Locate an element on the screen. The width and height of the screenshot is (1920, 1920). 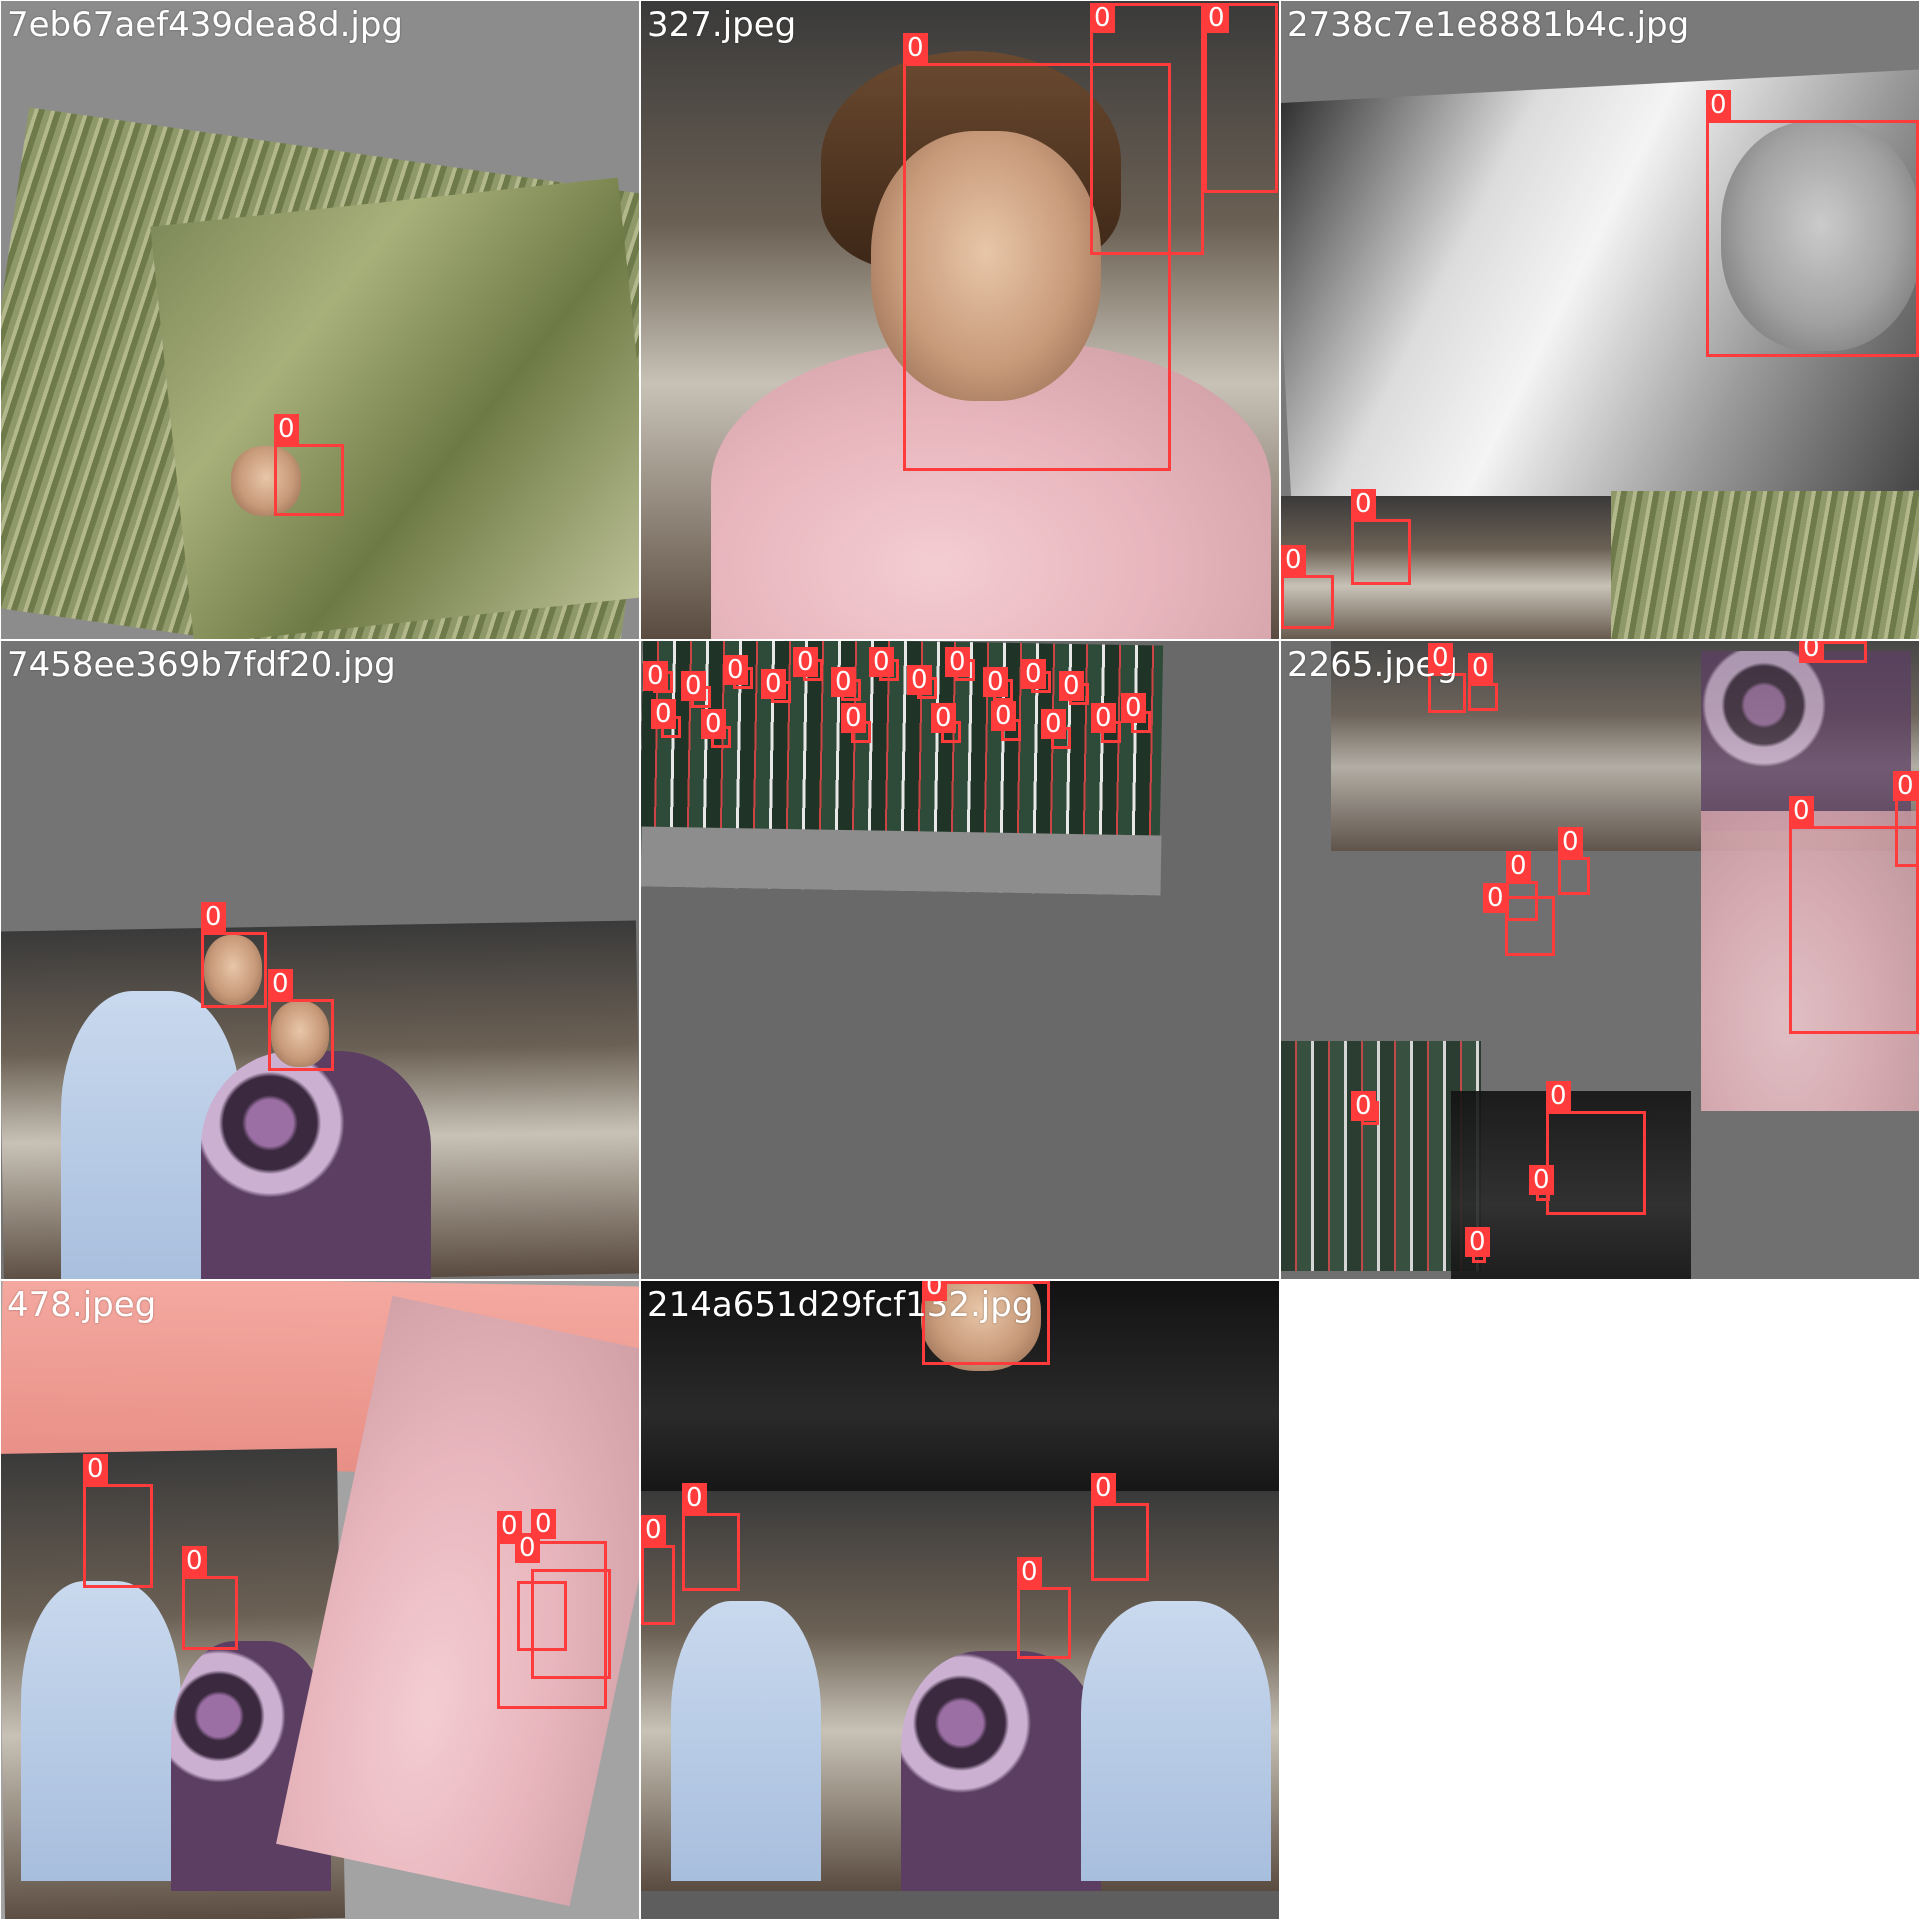
tile-parade: 0 0 0 0 0 0 0 0 0 0 0 0 0 0 0 0 0 0 0 0 is located at coordinates (960, 960).